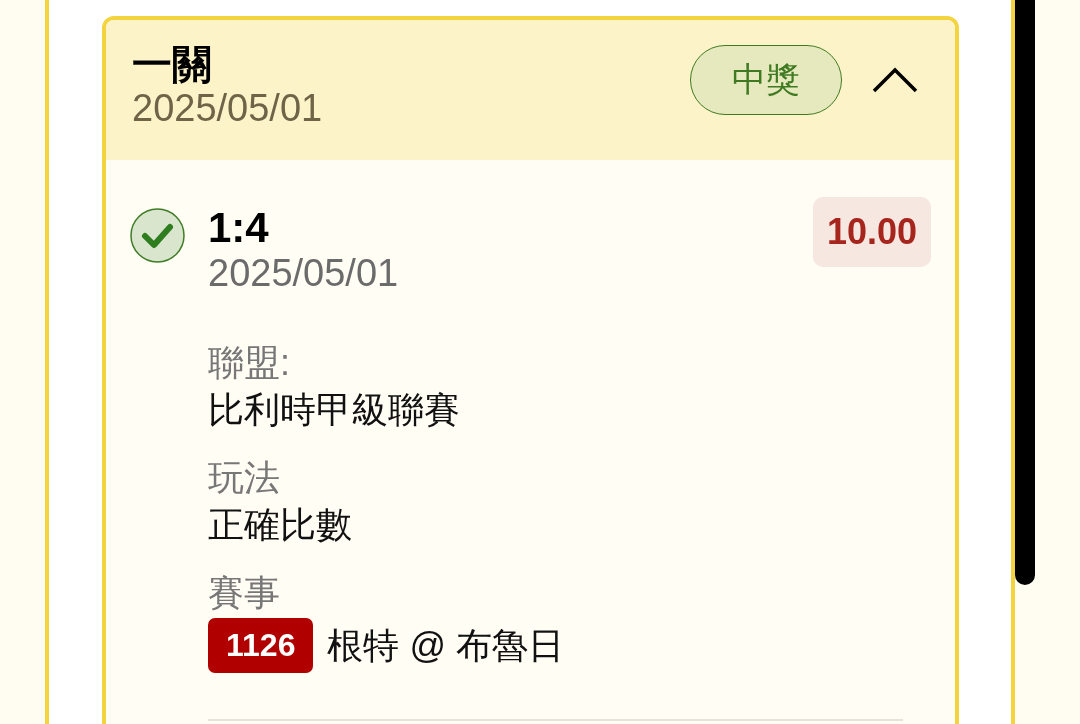  I want to click on scrollbar-thumb, so click(1025, 292).